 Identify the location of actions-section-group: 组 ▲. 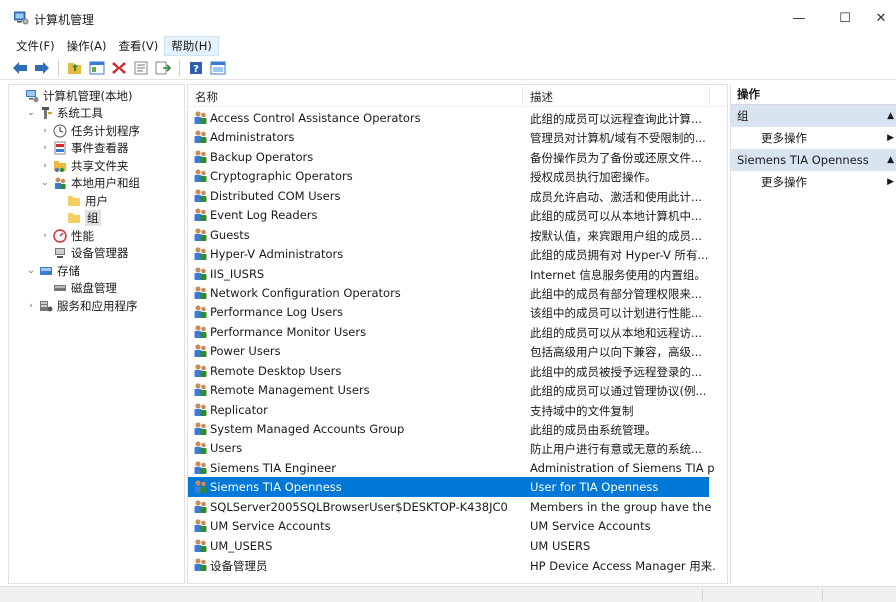
(813, 116).